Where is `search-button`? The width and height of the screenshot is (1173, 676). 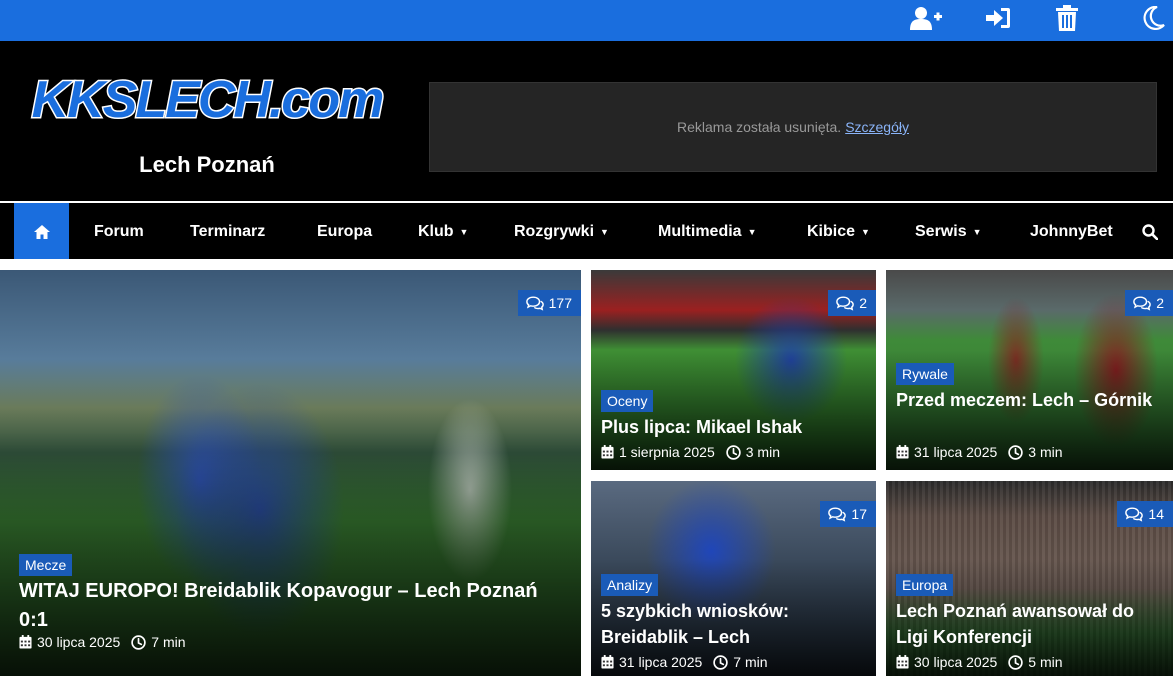 search-button is located at coordinates (1150, 232).